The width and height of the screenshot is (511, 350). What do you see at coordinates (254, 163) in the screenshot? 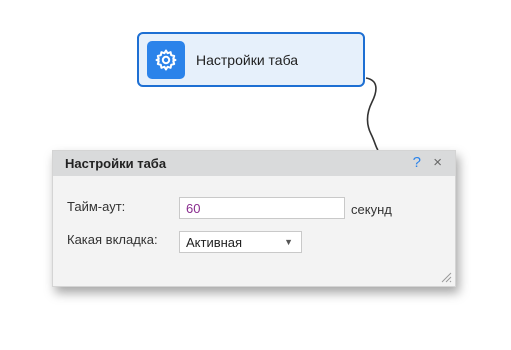
I see `dialog-header: Настройки таба ? ×` at bounding box center [254, 163].